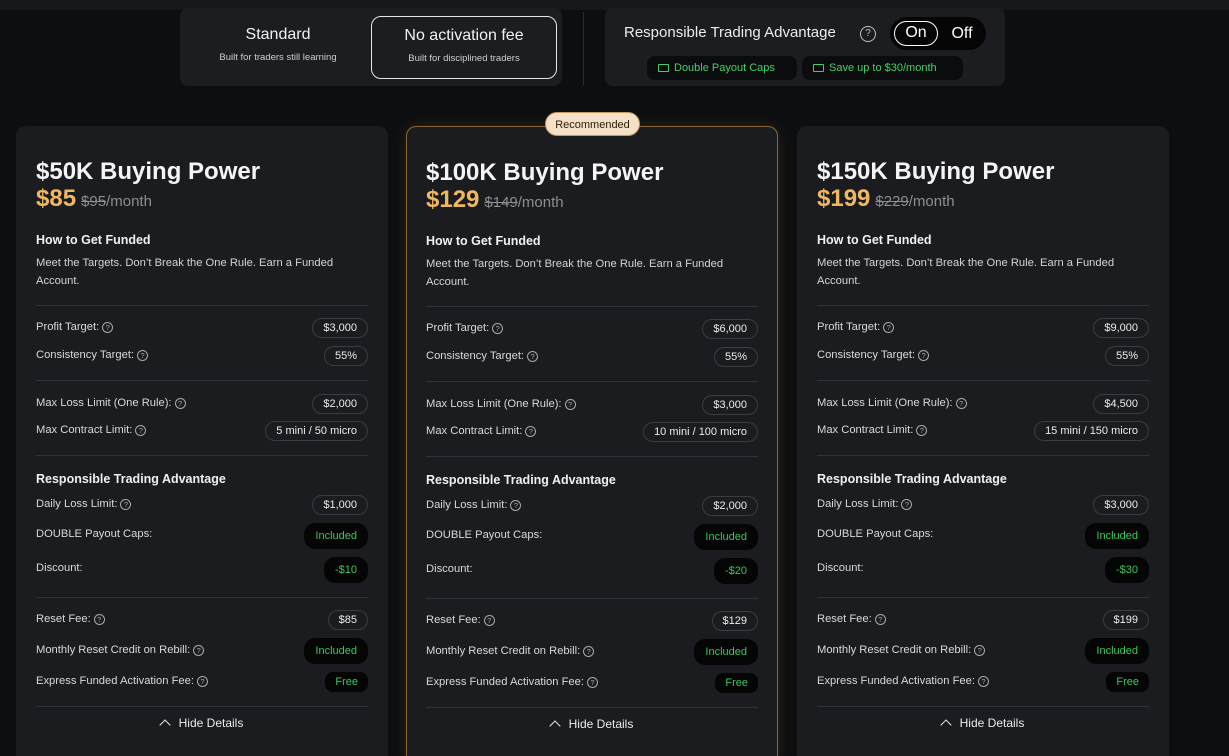  Describe the element at coordinates (202, 570) in the screenshot. I see `discount-row: Discount: -$10` at that location.